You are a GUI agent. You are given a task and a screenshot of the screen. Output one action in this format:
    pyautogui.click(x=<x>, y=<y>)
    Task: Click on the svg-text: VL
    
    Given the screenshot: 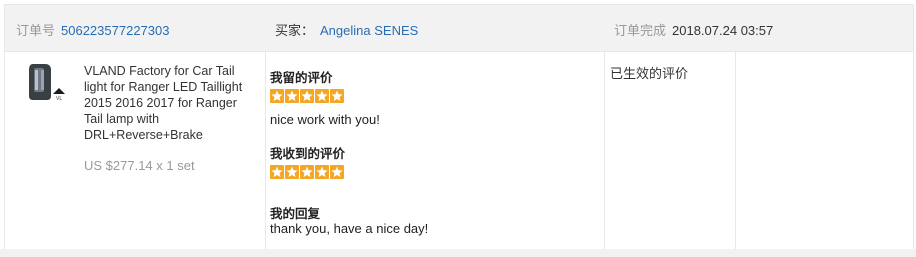 What is the action you would take?
    pyautogui.click(x=59, y=99)
    